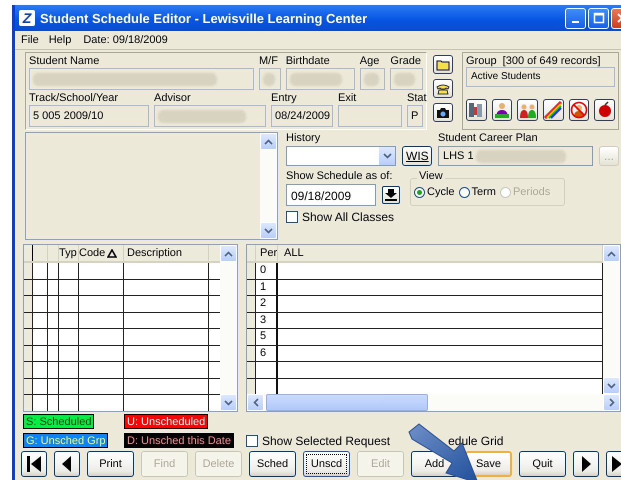 This screenshot has height=480, width=621. Describe the element at coordinates (425, 337) in the screenshot. I see `grid-row: 5` at that location.